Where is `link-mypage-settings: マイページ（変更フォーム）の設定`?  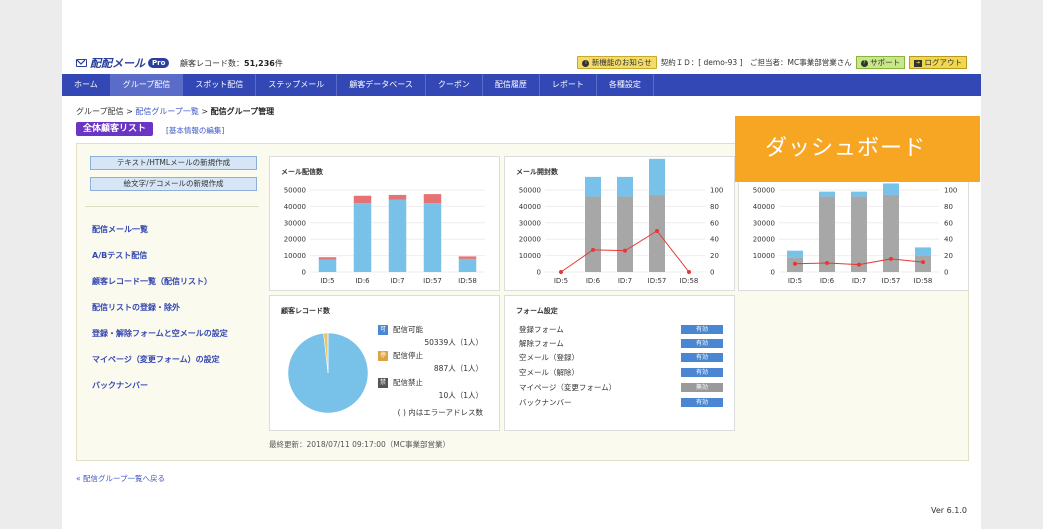
link-mypage-settings: マイページ（変更フォーム）の設定 is located at coordinates (156, 359).